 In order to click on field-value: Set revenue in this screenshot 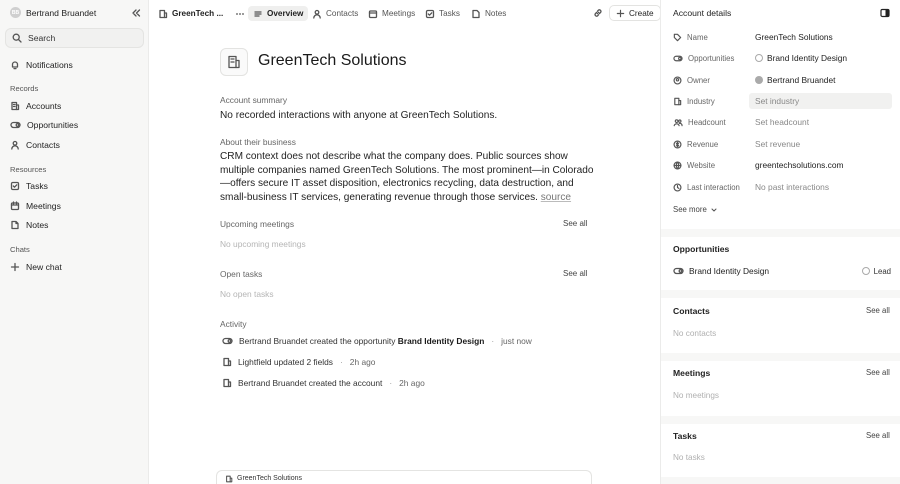, I will do `click(778, 144)`.